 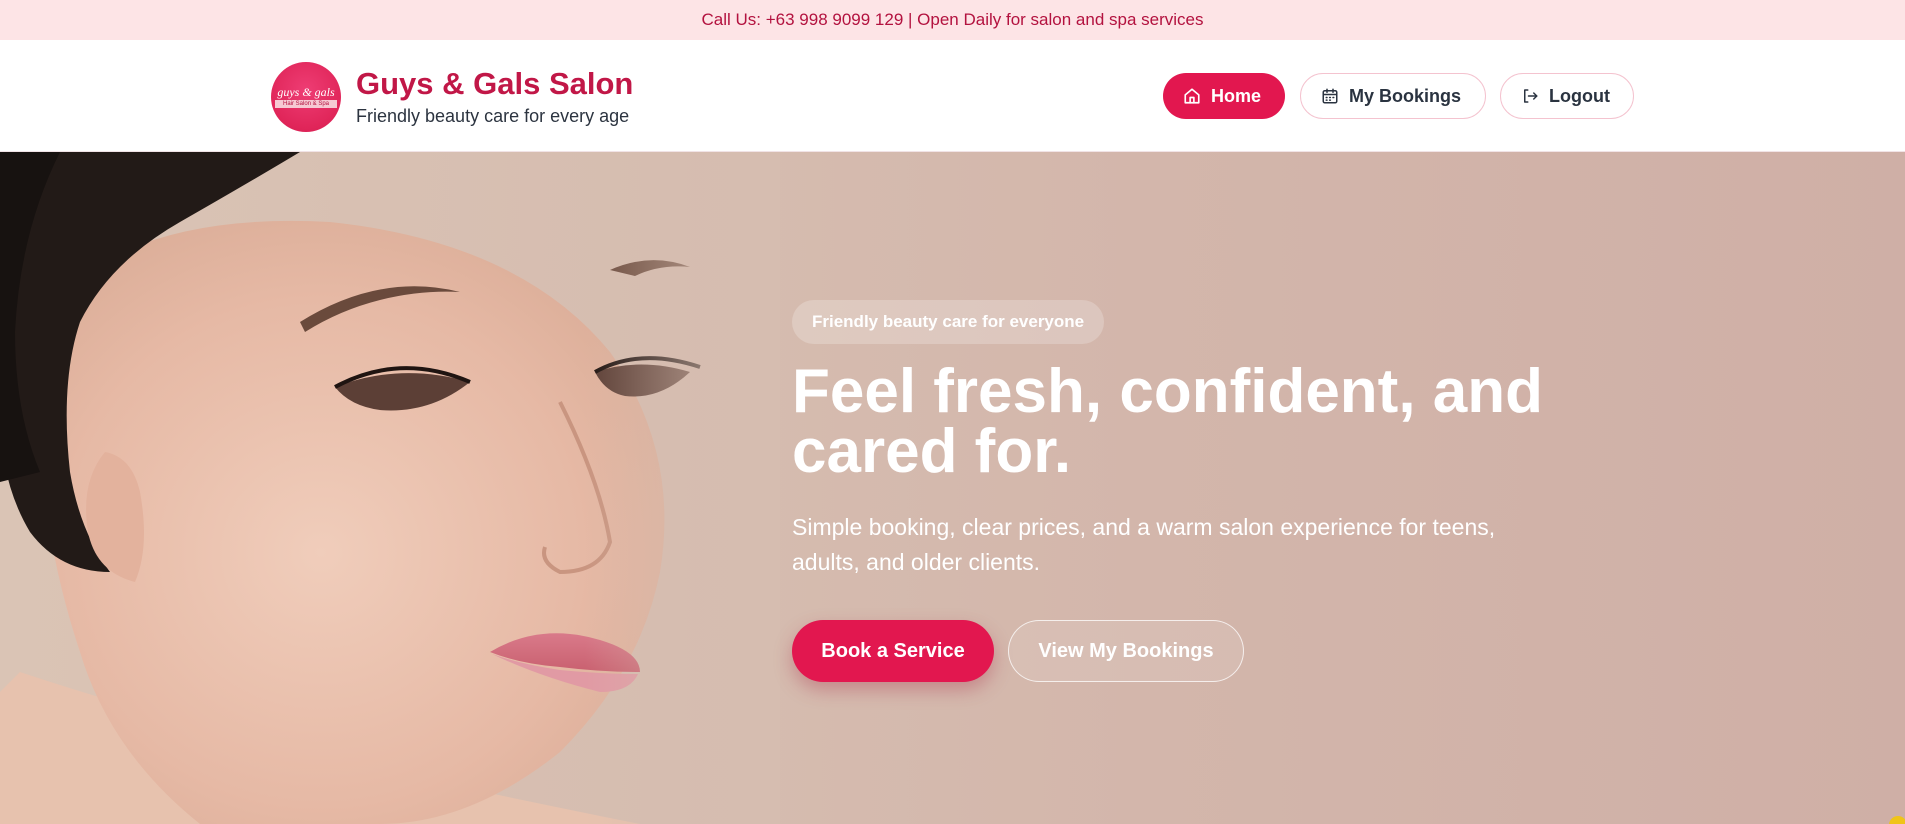 I want to click on brand-name: Guys & Gals Salon, so click(x=494, y=84).